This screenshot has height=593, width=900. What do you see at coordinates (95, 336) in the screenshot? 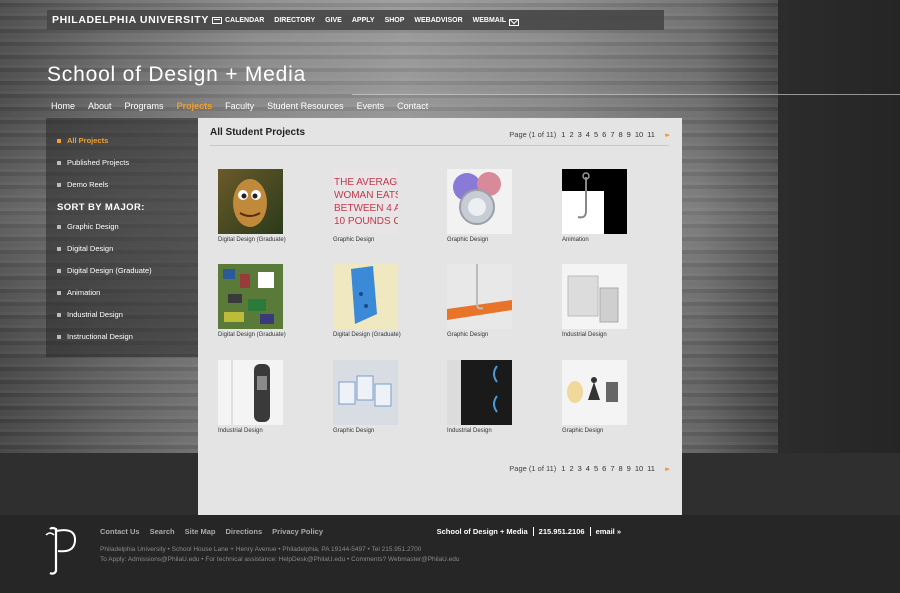
I see `sidebar-item-instructional-design: Instructional Design` at bounding box center [95, 336].